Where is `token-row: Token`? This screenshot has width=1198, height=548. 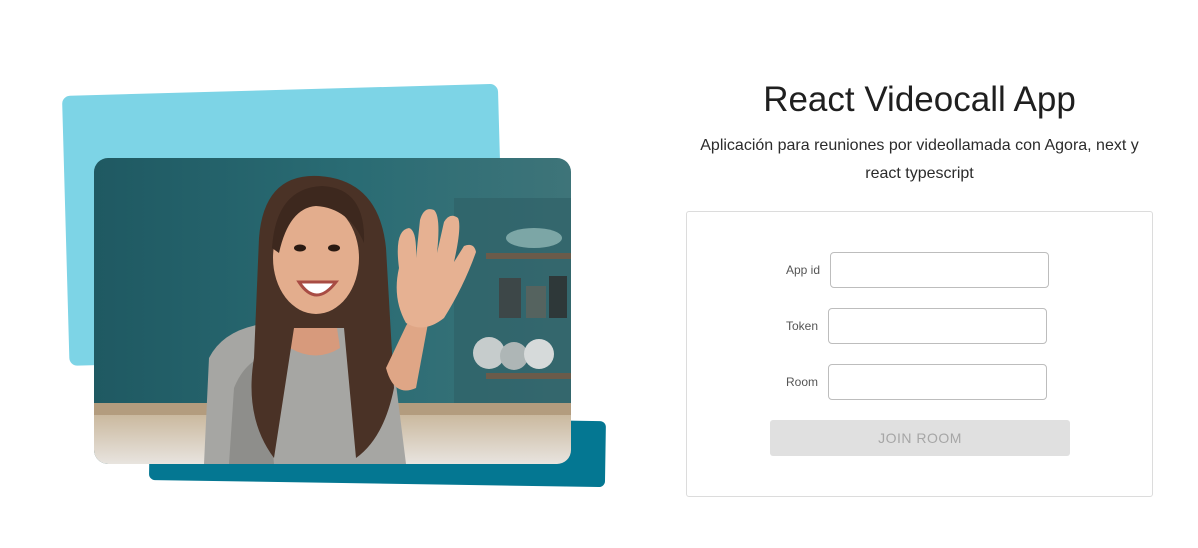 token-row: Token is located at coordinates (914, 326).